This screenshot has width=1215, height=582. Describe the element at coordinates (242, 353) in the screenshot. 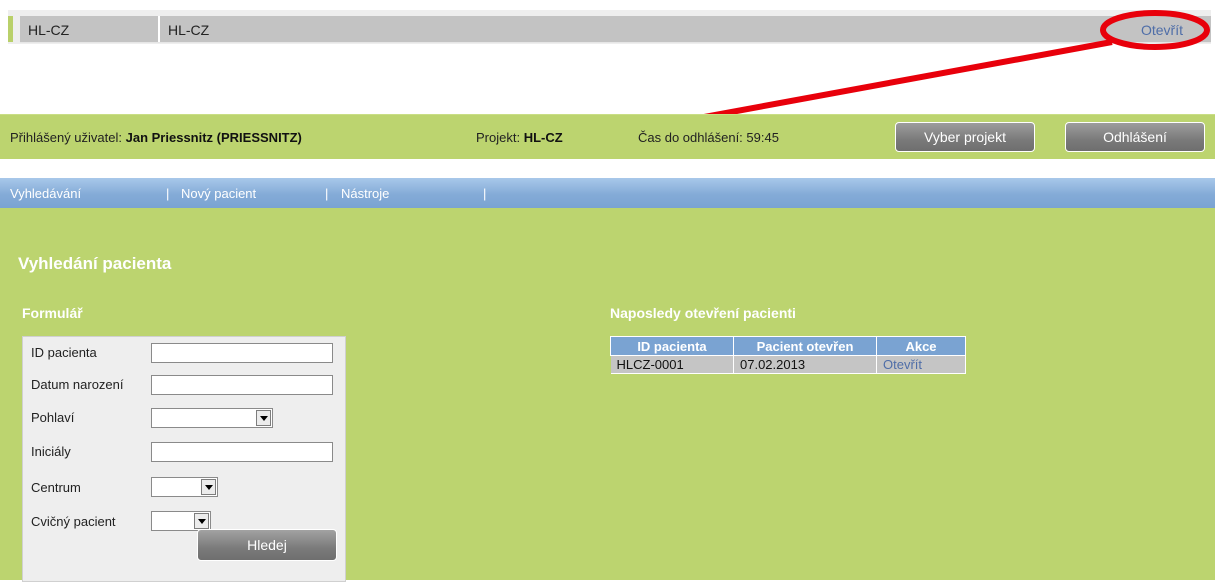

I see `patient-id-input` at that location.